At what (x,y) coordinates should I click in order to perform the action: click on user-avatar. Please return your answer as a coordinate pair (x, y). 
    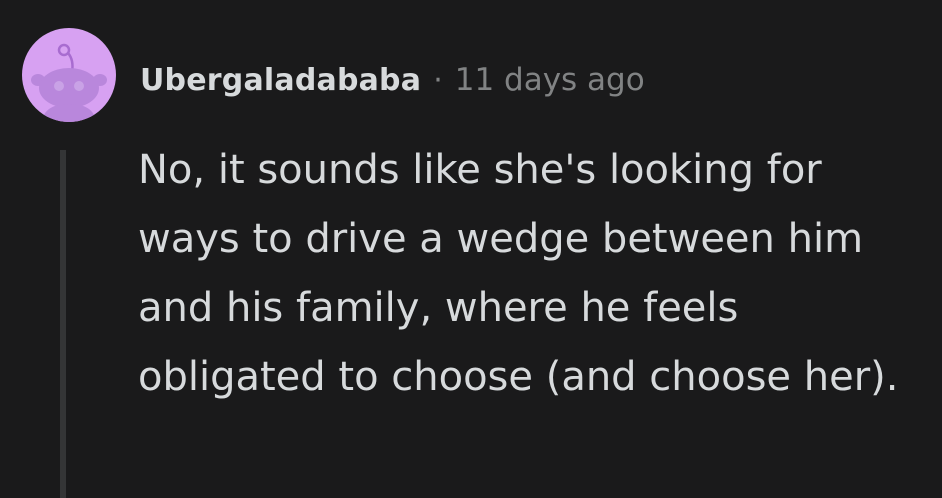
    Looking at the image, I should click on (69, 75).